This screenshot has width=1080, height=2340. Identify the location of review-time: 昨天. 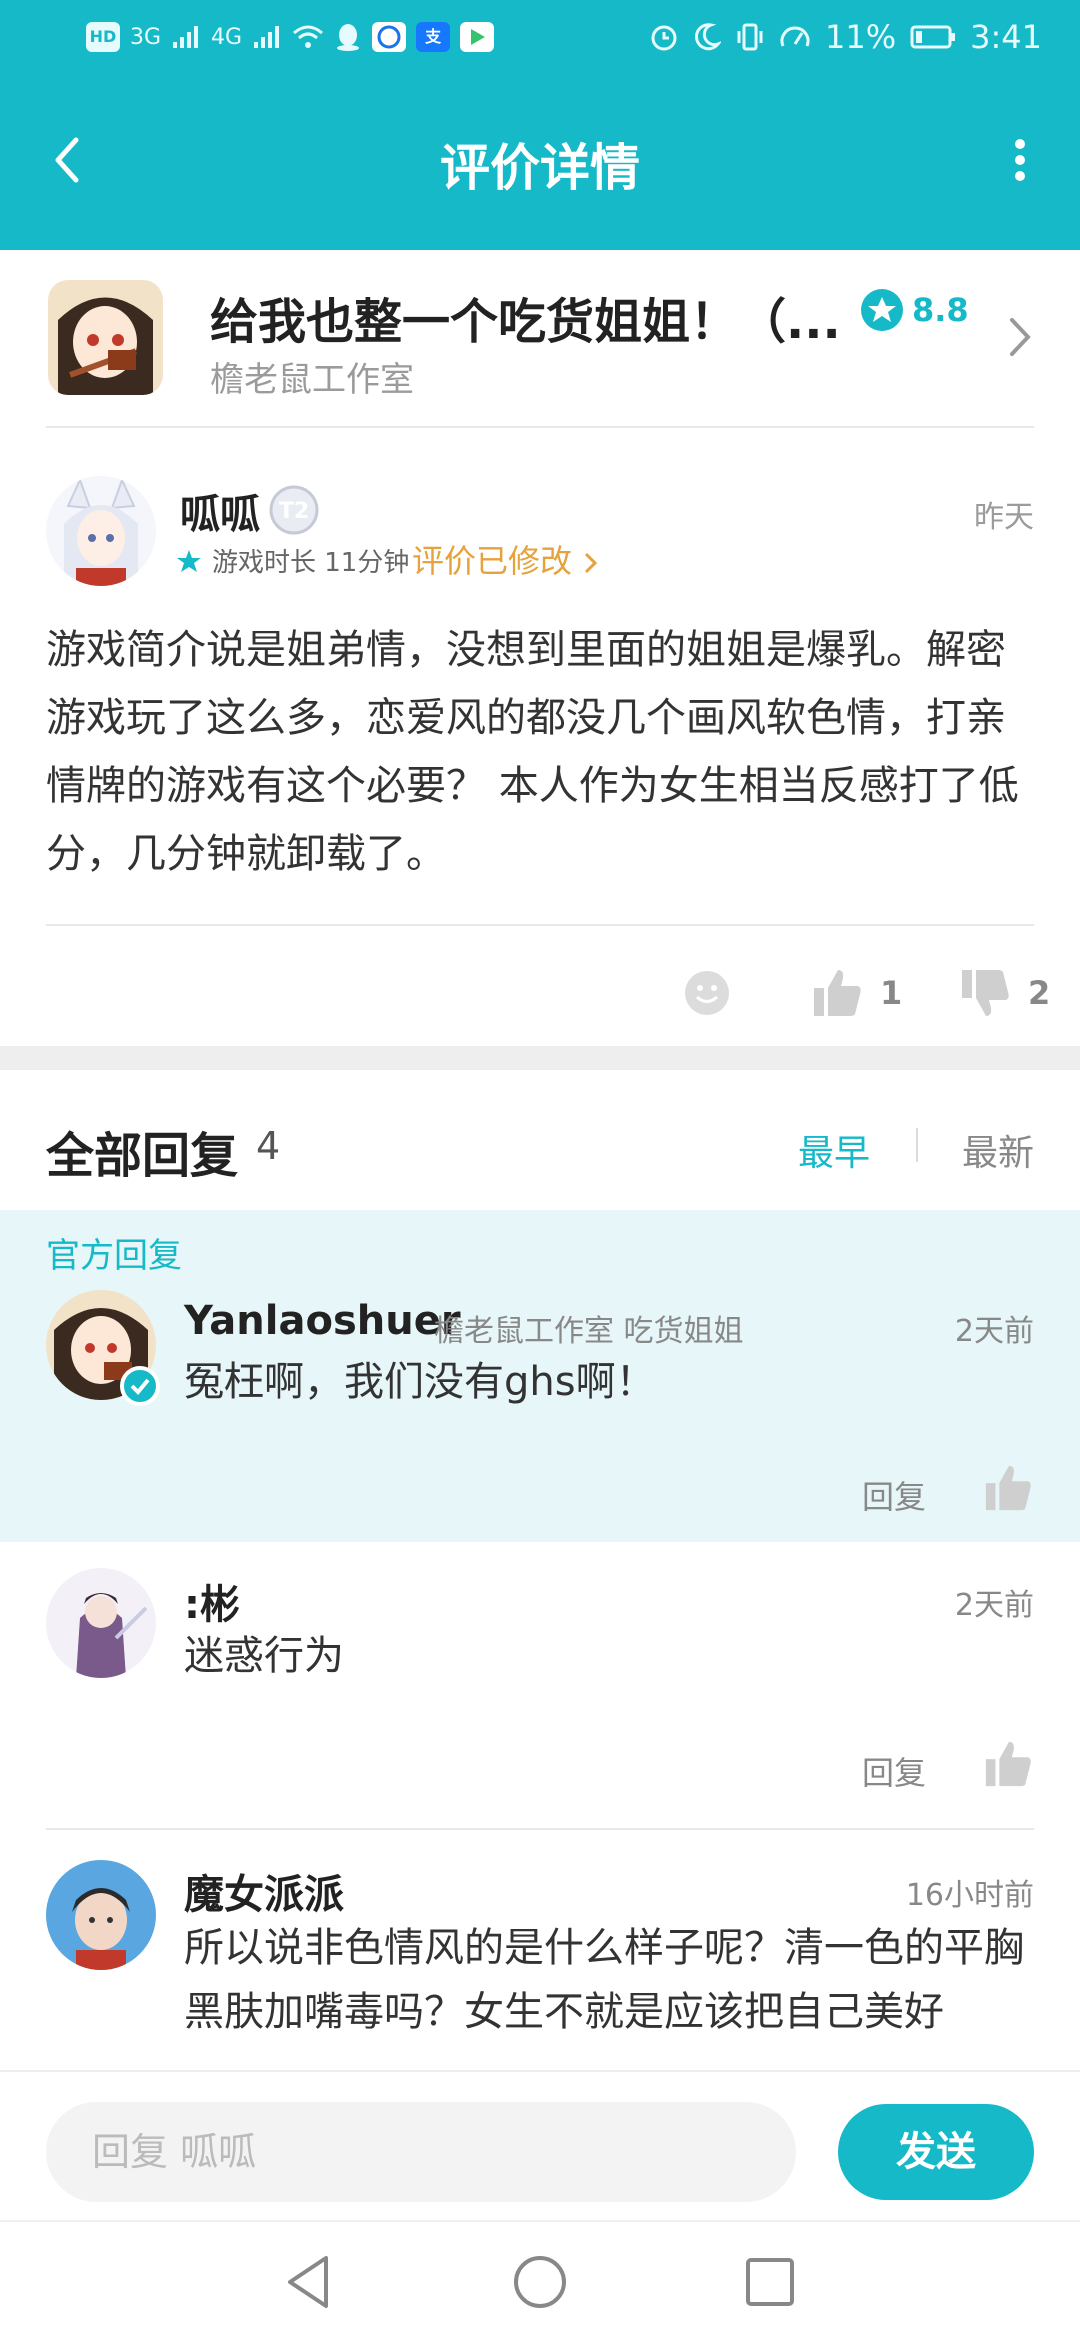
(1004, 517).